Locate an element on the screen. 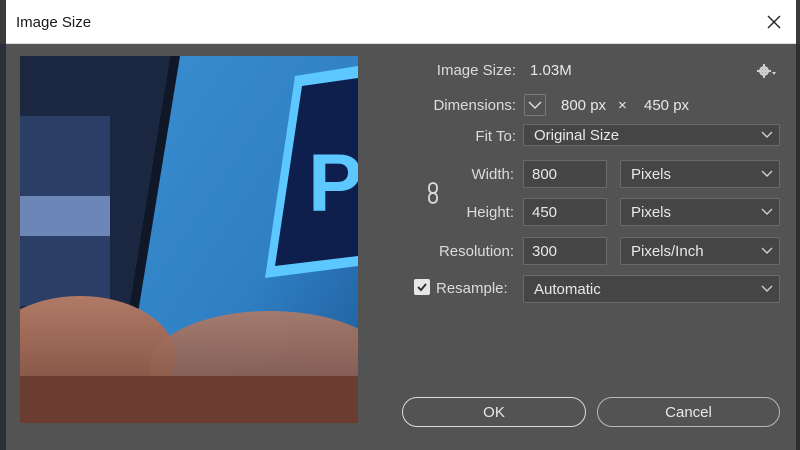  ps-logo-letter: P is located at coordinates (333, 183).